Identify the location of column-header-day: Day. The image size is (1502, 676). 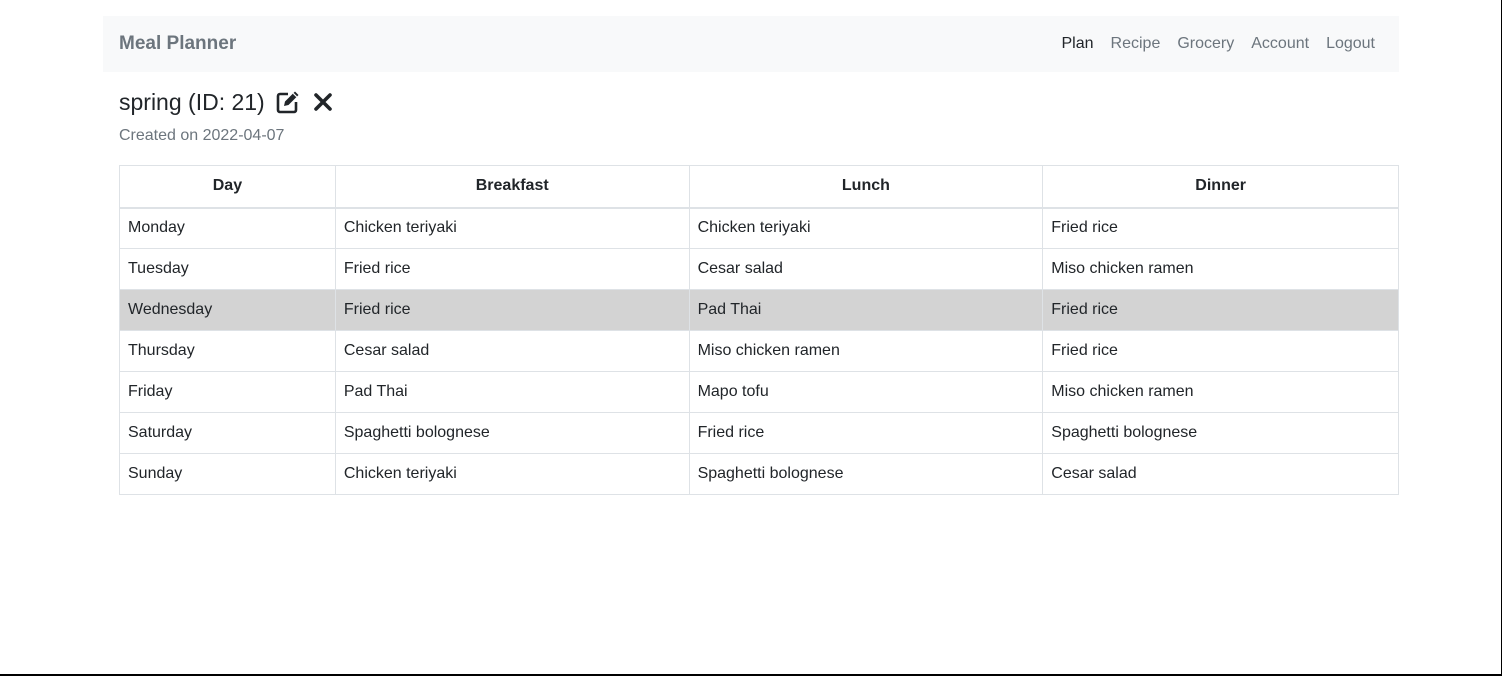
(227, 187).